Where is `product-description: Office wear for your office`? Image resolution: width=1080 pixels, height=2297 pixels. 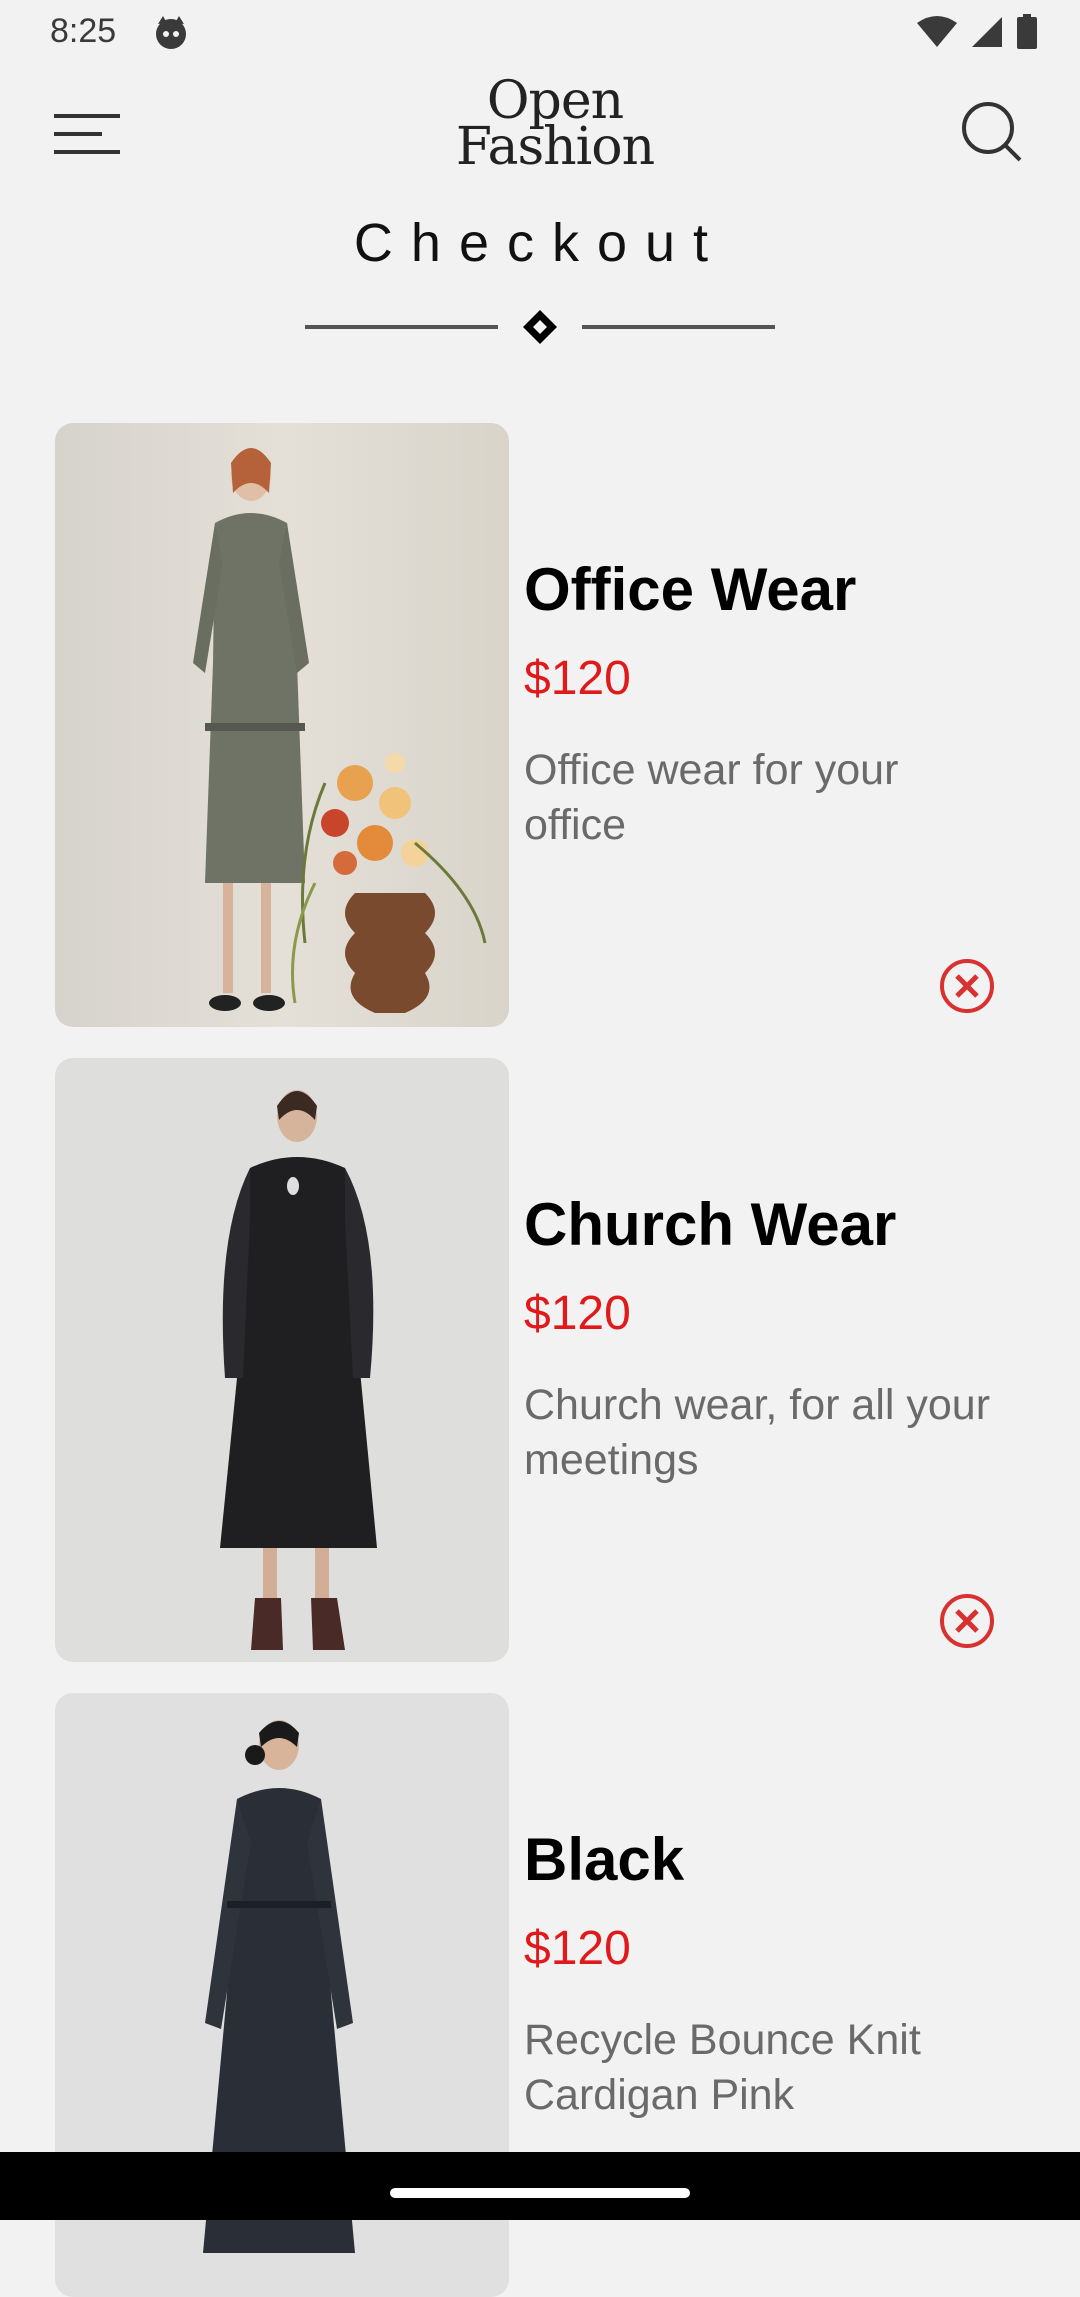 product-description: Office wear for your office is located at coordinates (711, 797).